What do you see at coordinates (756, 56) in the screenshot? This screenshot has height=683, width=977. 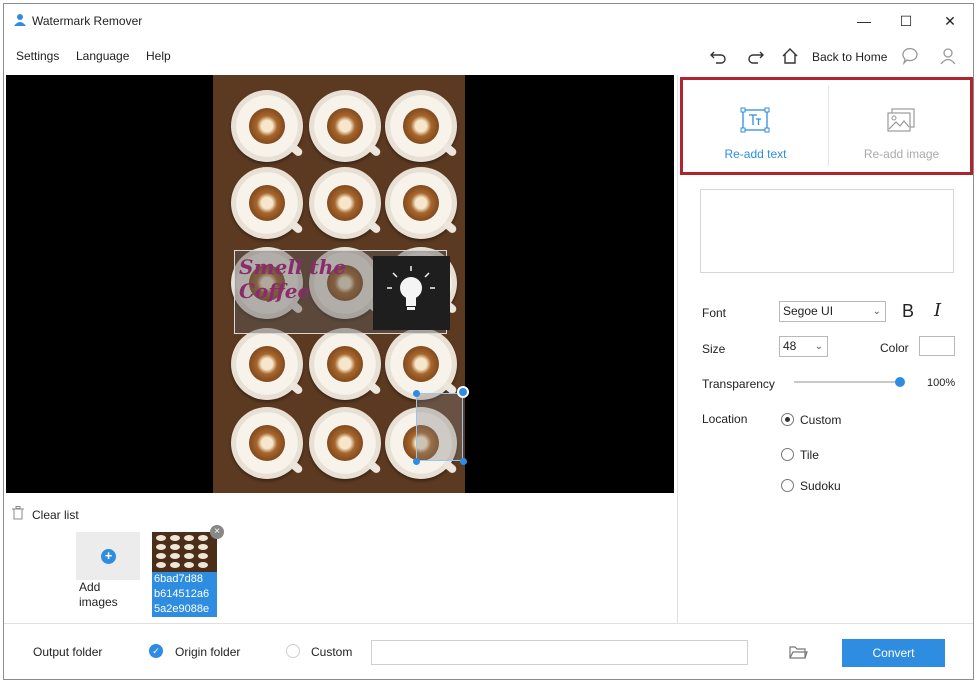 I see `redo-icon` at bounding box center [756, 56].